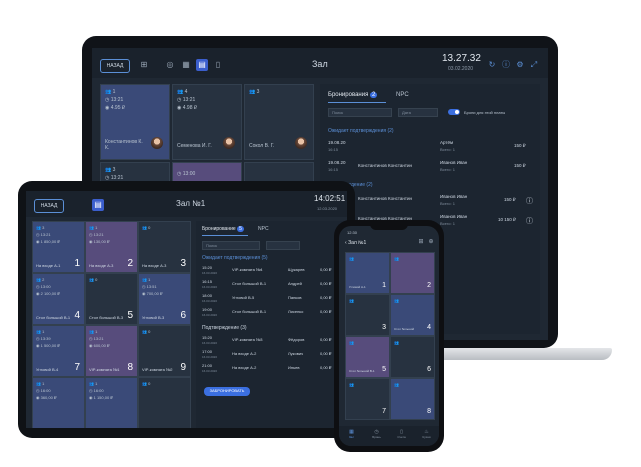 The image size is (641, 467). Describe the element at coordinates (46, 397) in the screenshot. I see `sum: ◉ 360,00 ₽` at that location.